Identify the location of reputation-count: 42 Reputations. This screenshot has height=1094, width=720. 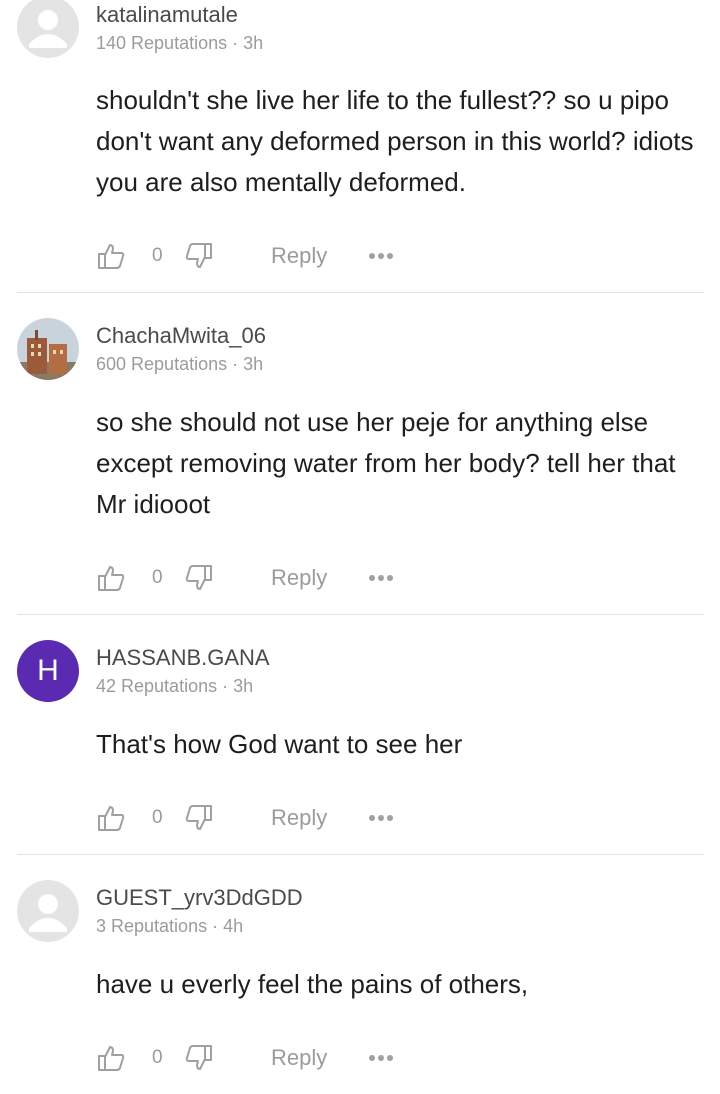
(157, 686).